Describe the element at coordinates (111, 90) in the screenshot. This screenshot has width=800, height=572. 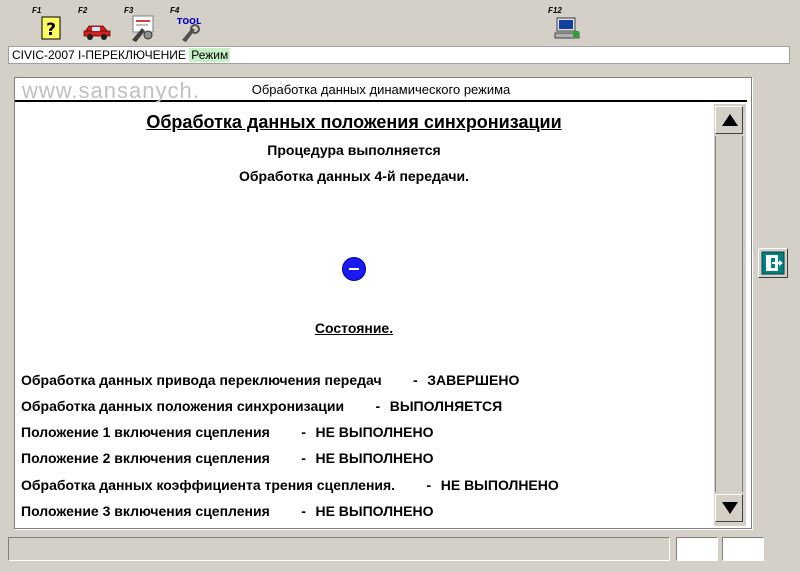
I see `watermark: www.sansanych.` at that location.